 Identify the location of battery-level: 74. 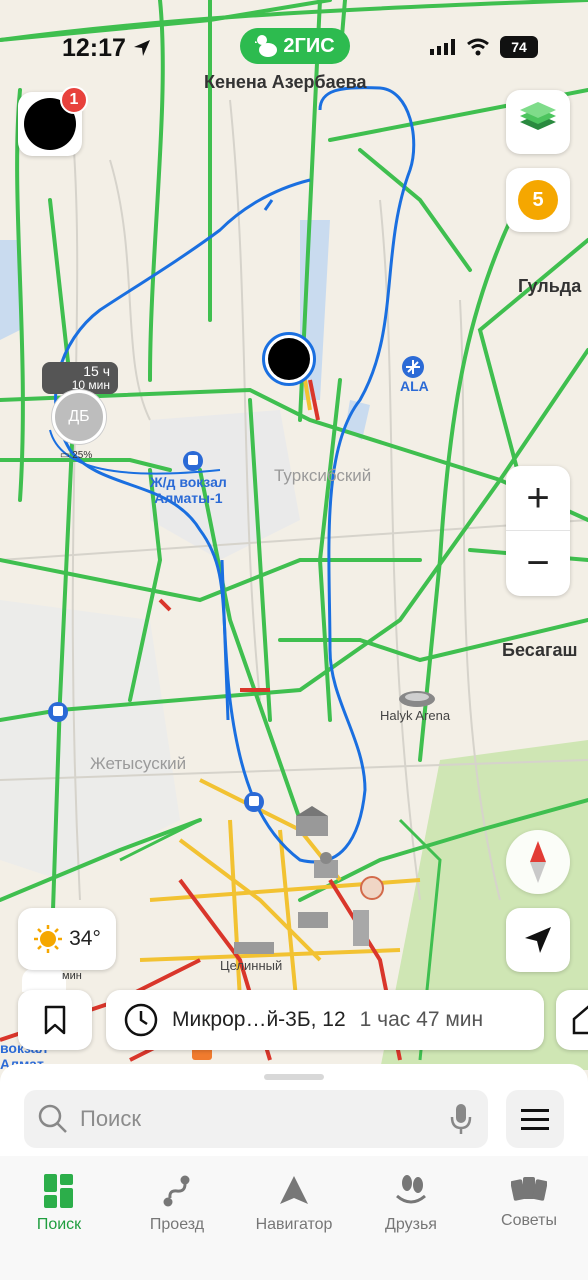
(519, 47).